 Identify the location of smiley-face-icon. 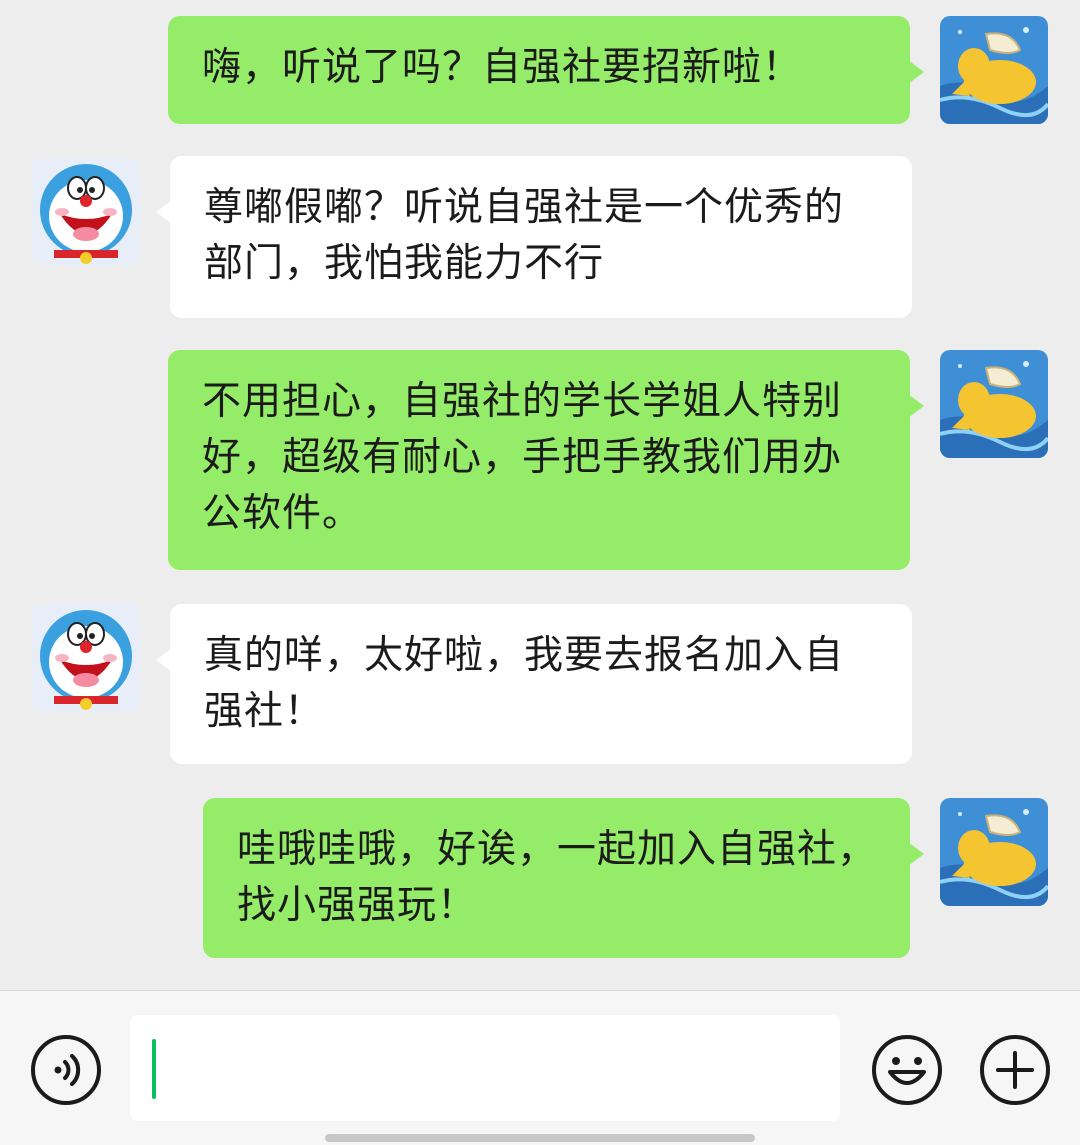
(907, 1070).